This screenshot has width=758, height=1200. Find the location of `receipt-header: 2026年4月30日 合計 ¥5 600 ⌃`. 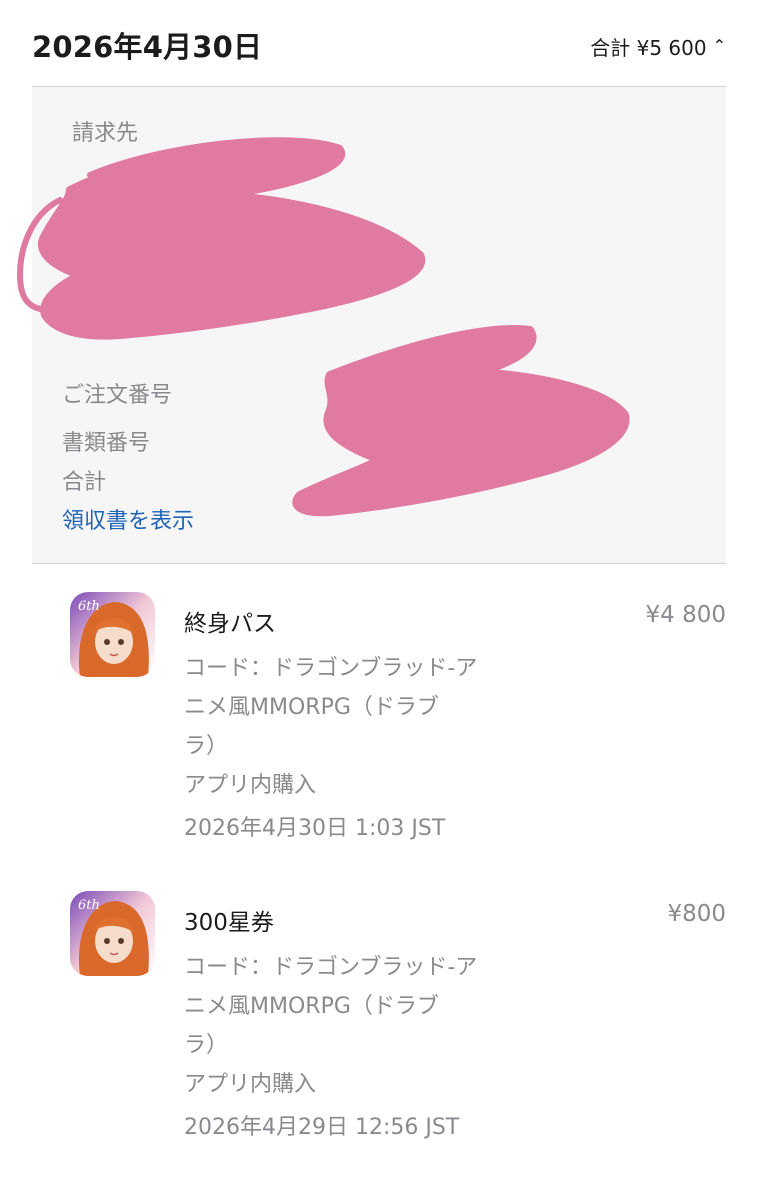

receipt-header: 2026年4月30日 合計 ¥5 600 ⌃ is located at coordinates (379, 45).